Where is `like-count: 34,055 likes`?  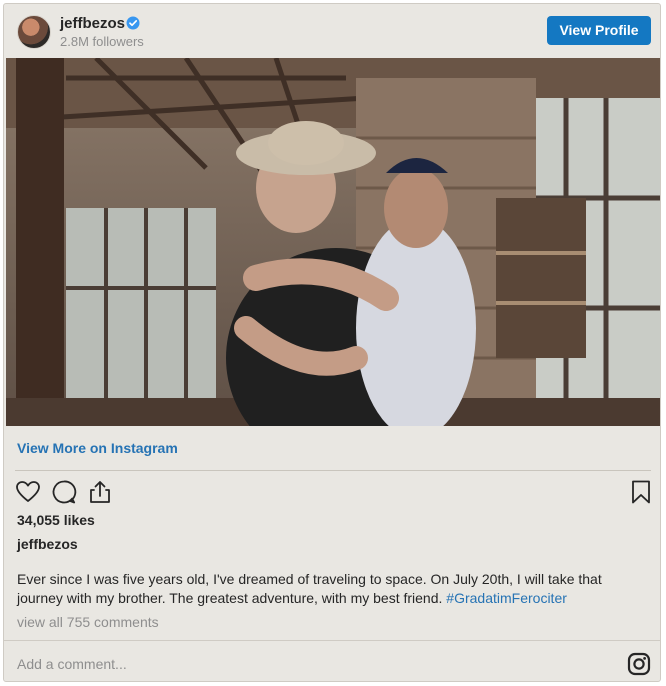
like-count: 34,055 likes is located at coordinates (56, 520).